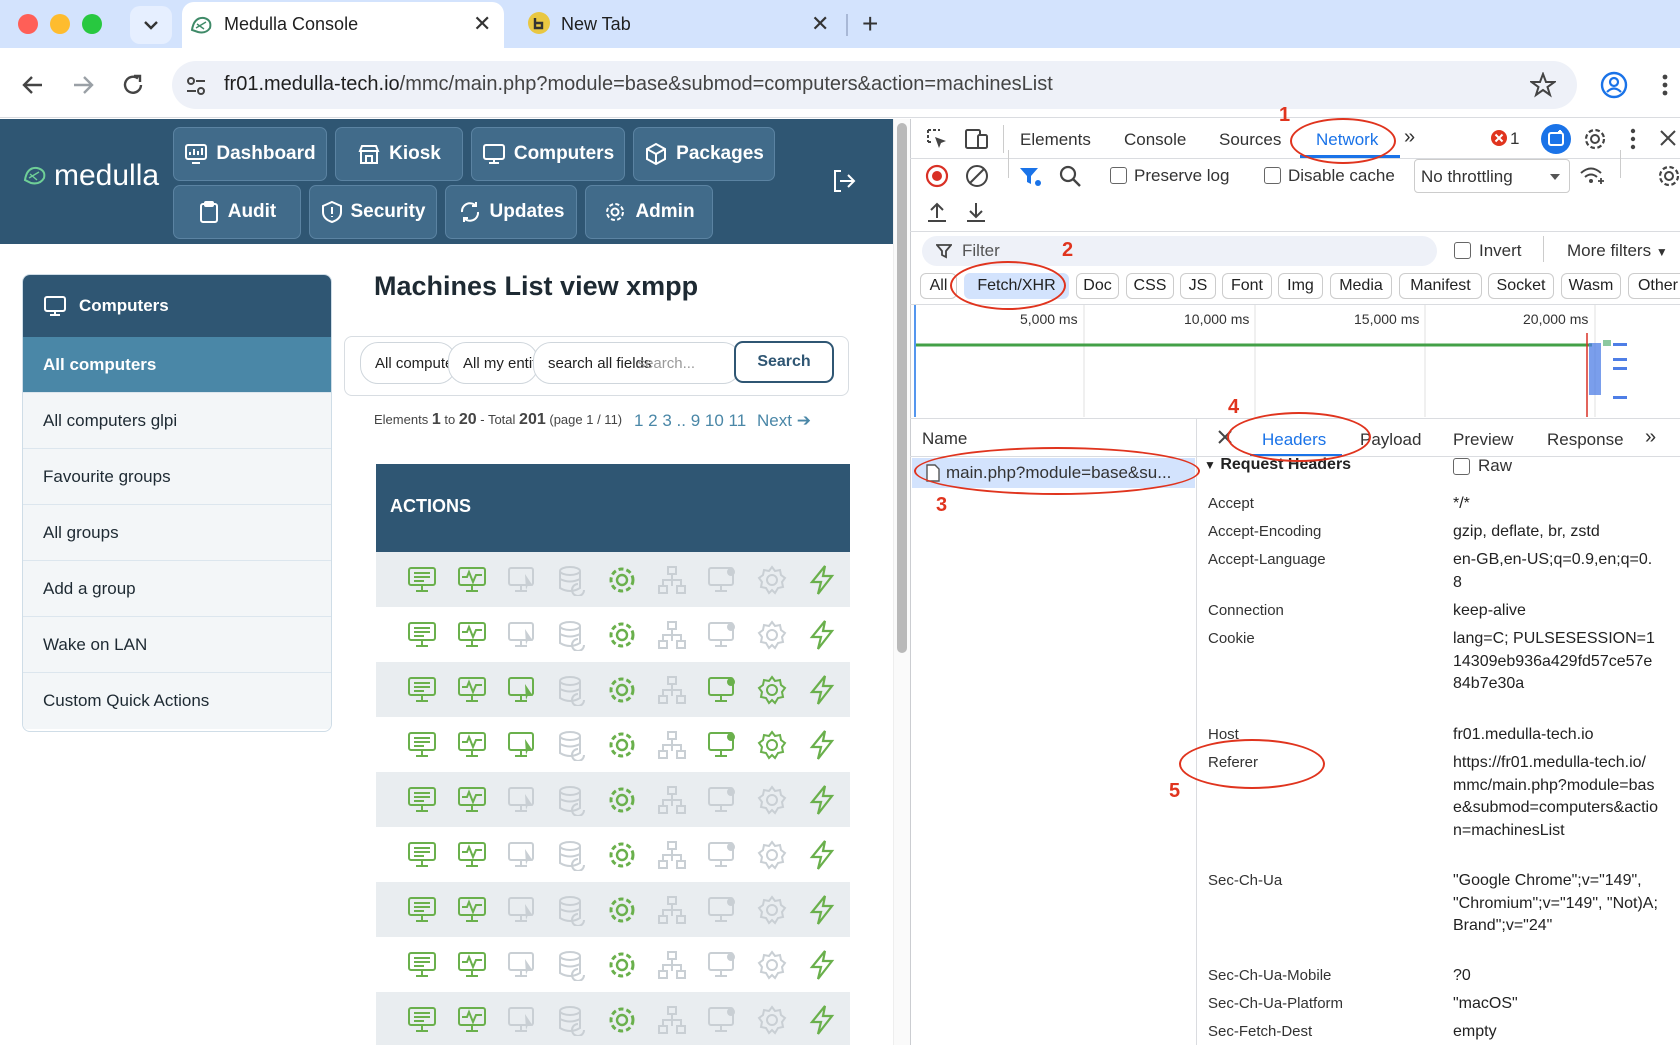 The width and height of the screenshot is (1680, 1045). I want to click on computer-filter-select: All compute, so click(408, 363).